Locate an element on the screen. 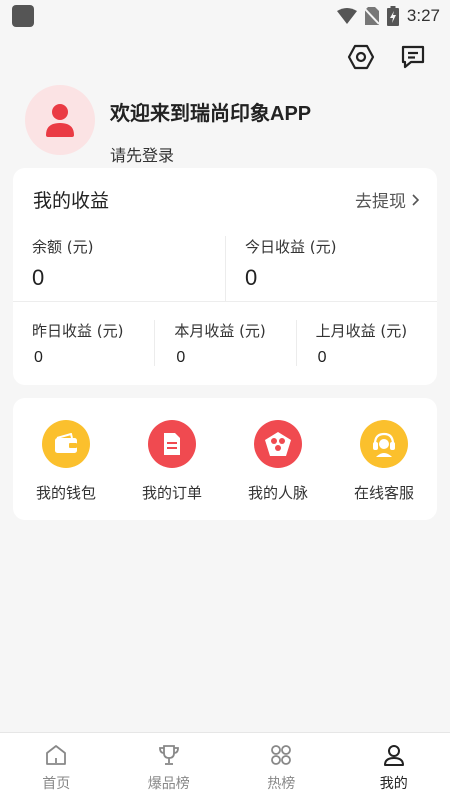  user-icon is located at coordinates (60, 120).